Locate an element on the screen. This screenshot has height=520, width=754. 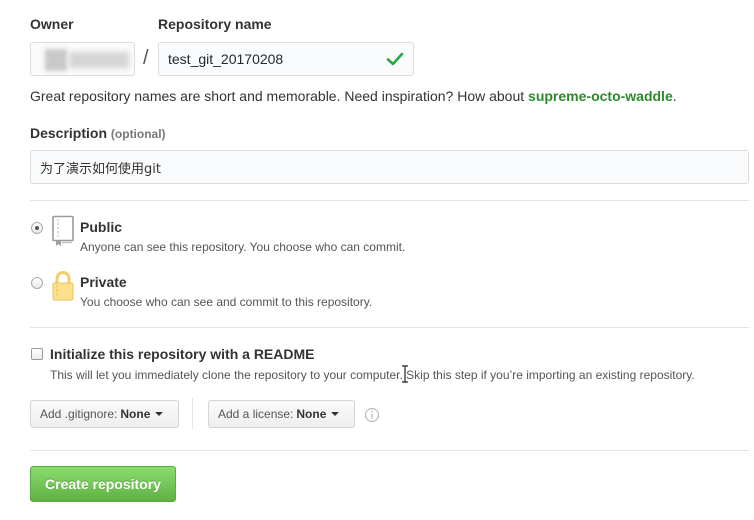
owner-label: Owner is located at coordinates (52, 24).